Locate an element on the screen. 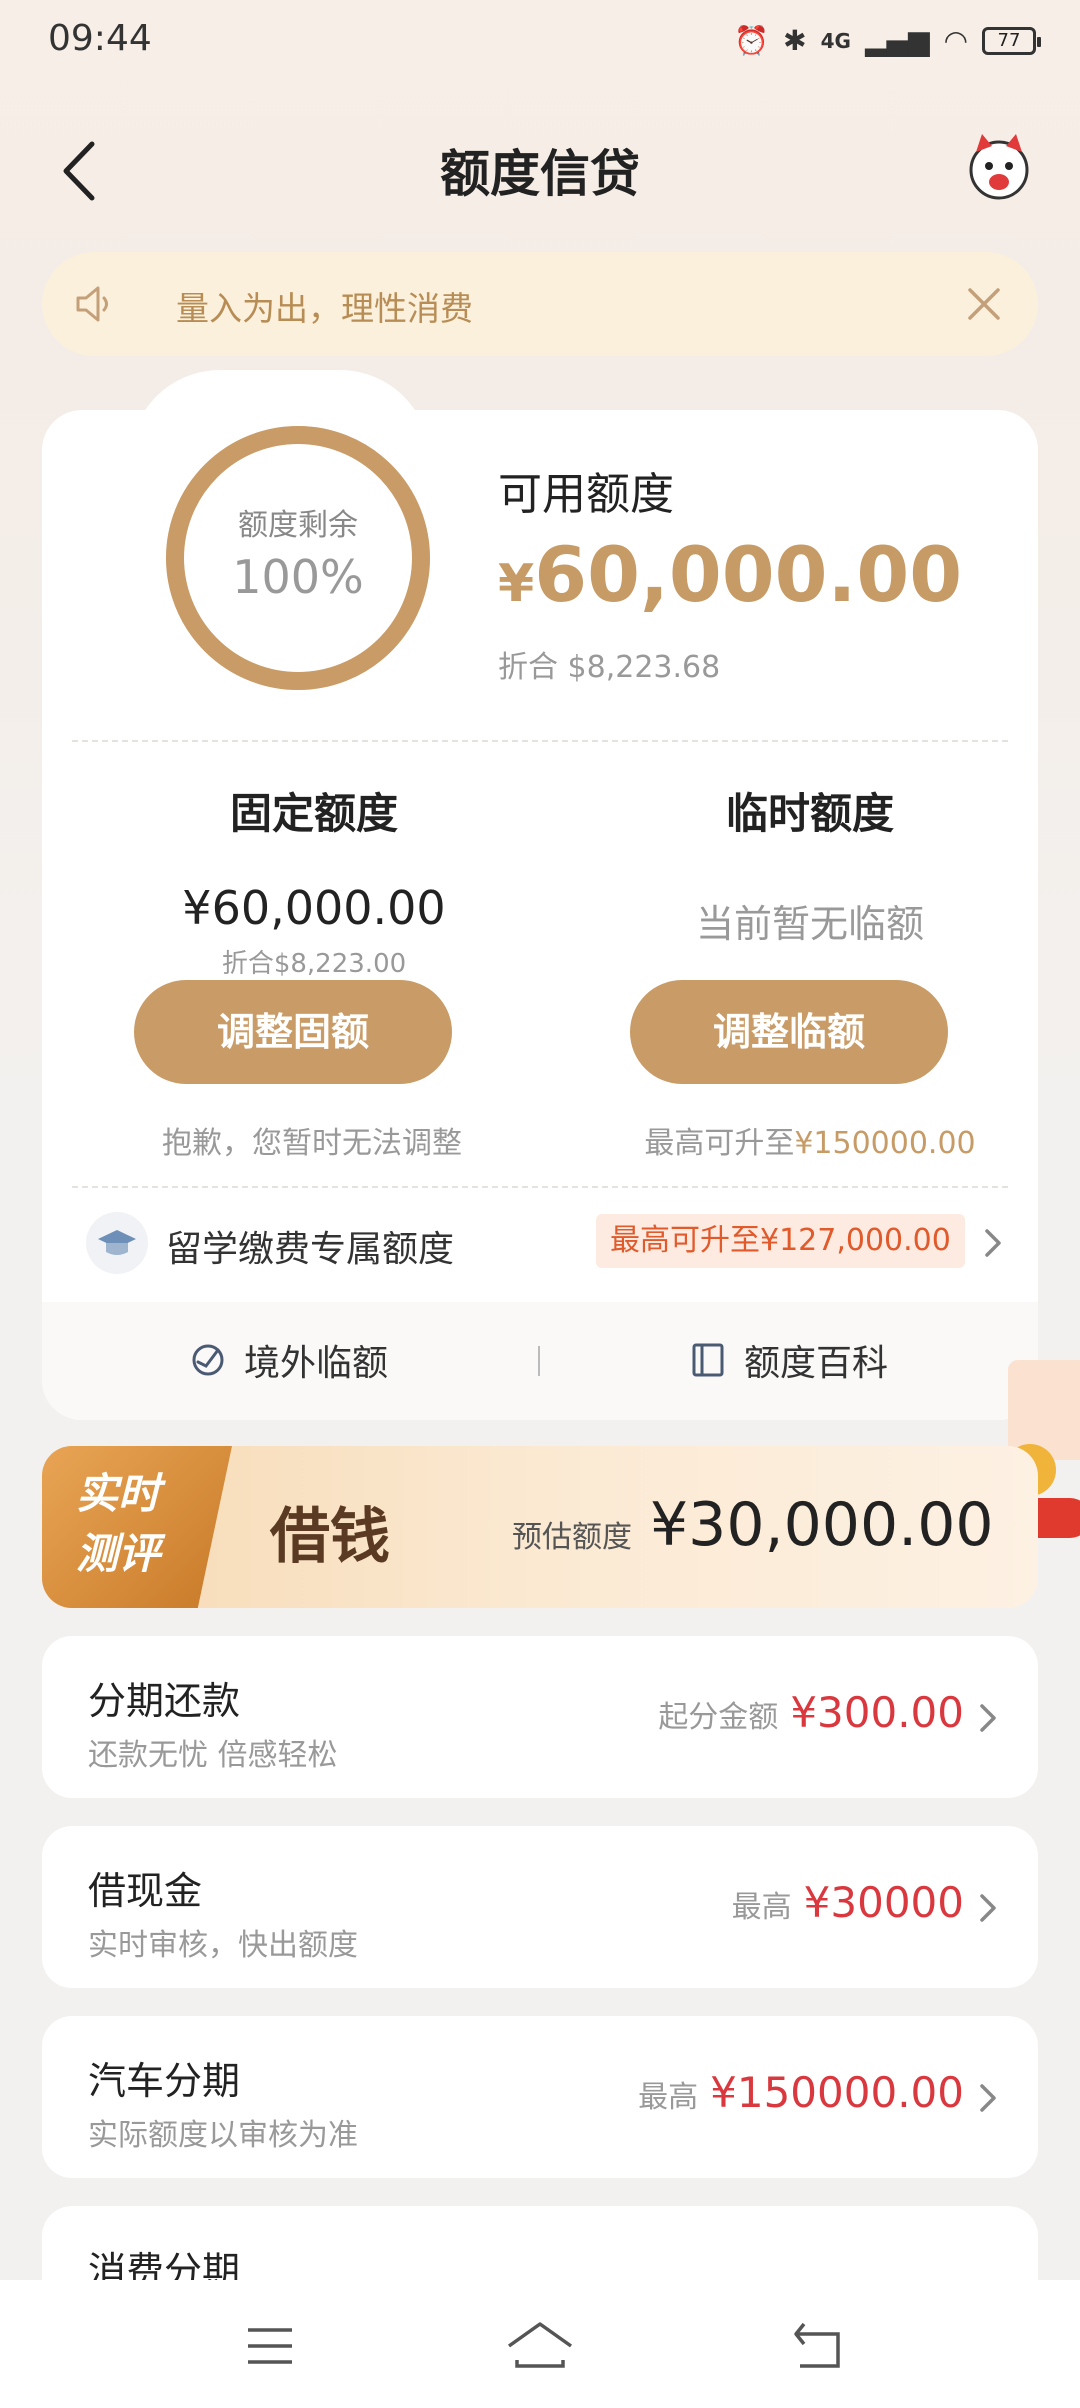  available-amount: ¥60,000.00 is located at coordinates (730, 574).